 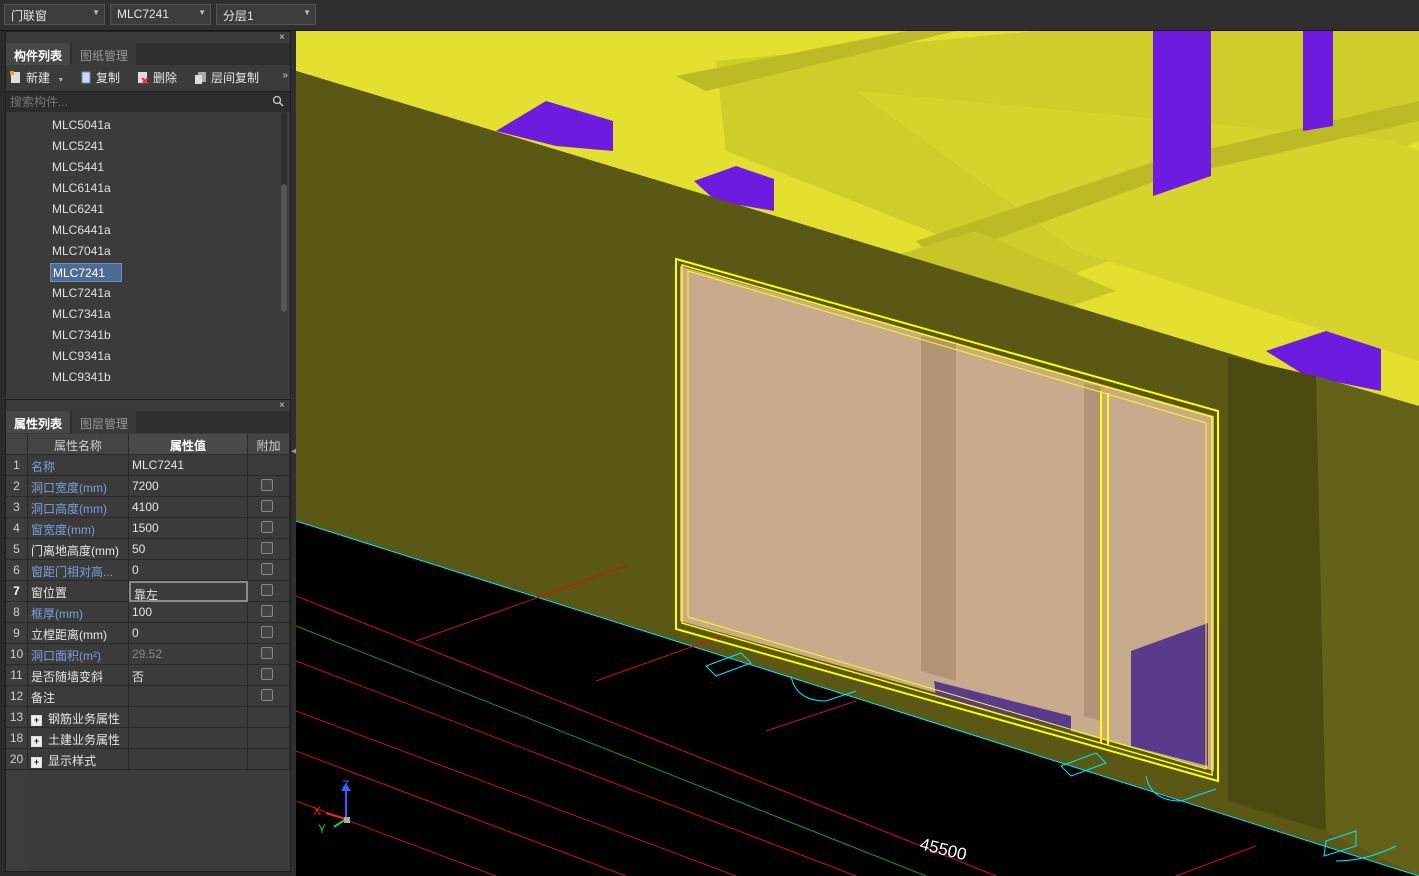 I want to click on floor-copy-button: 层间复制, so click(x=227, y=78).